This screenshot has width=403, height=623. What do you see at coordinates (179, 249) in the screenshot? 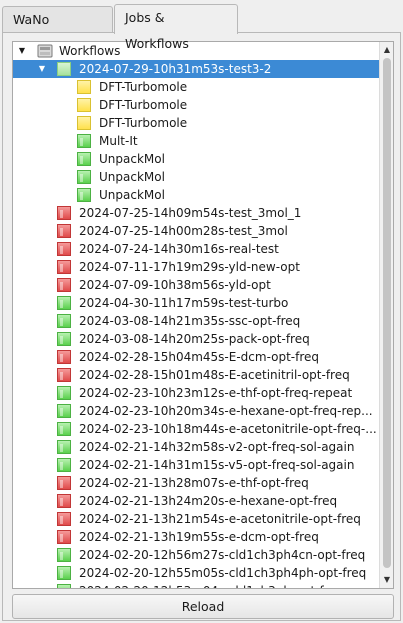
I see `workflow-label: 2024-07-24-14h30m16s-real-test` at bounding box center [179, 249].